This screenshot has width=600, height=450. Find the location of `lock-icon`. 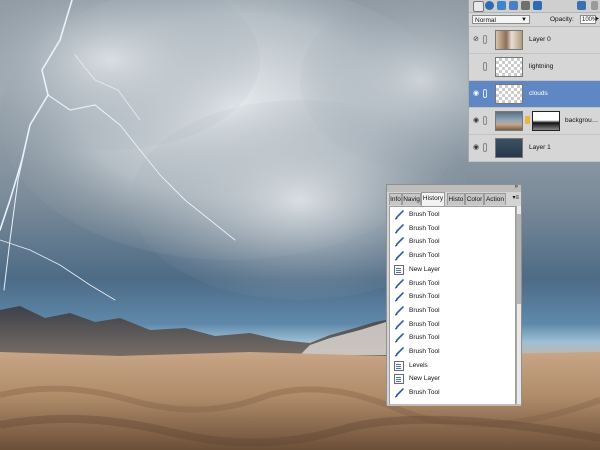

lock-icon is located at coordinates (525, 5).